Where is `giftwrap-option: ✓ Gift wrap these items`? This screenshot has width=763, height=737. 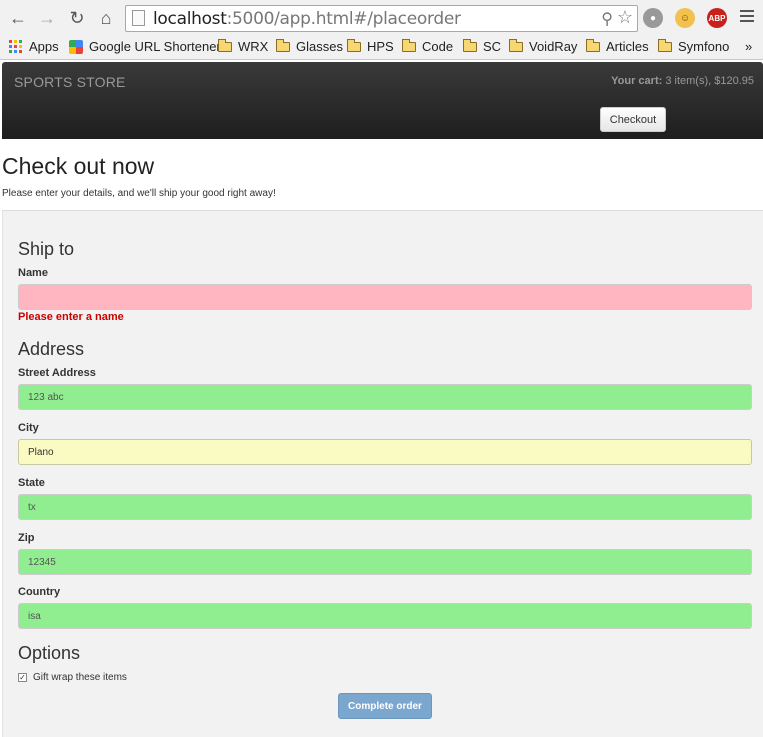
giftwrap-option: ✓ Gift wrap these items is located at coordinates (72, 677).